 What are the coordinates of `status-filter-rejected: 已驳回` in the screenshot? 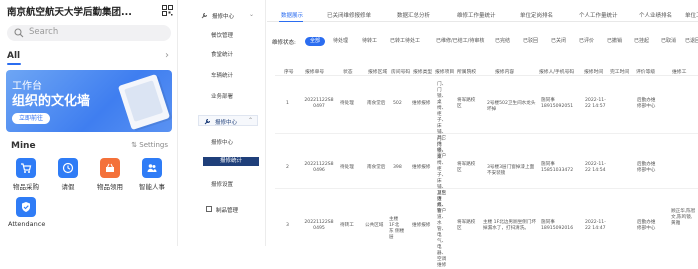 It's located at (530, 41).